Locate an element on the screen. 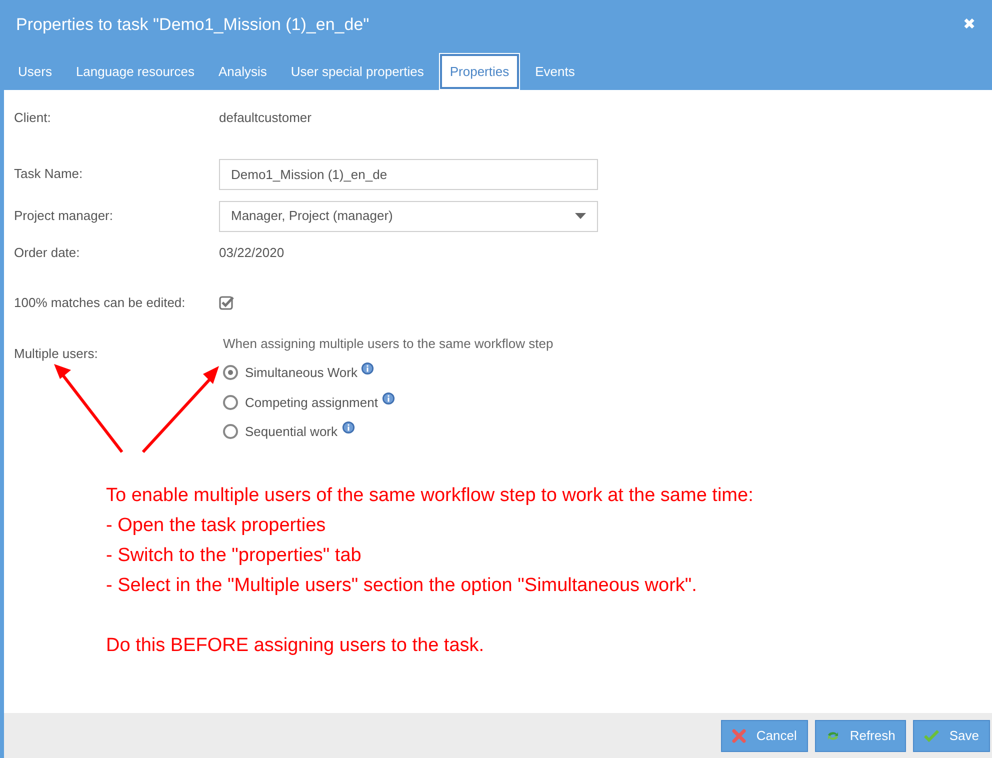  window-title: Properties to task "Demo1_Mission (1)_en_de" is located at coordinates (193, 25).